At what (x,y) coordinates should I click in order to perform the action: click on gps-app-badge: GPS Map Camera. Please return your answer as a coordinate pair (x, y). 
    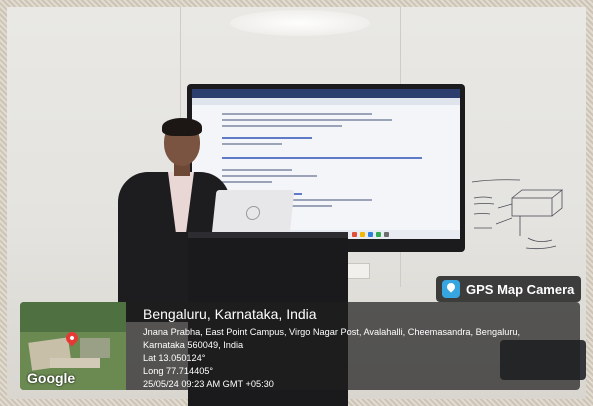
    Looking at the image, I should click on (508, 289).